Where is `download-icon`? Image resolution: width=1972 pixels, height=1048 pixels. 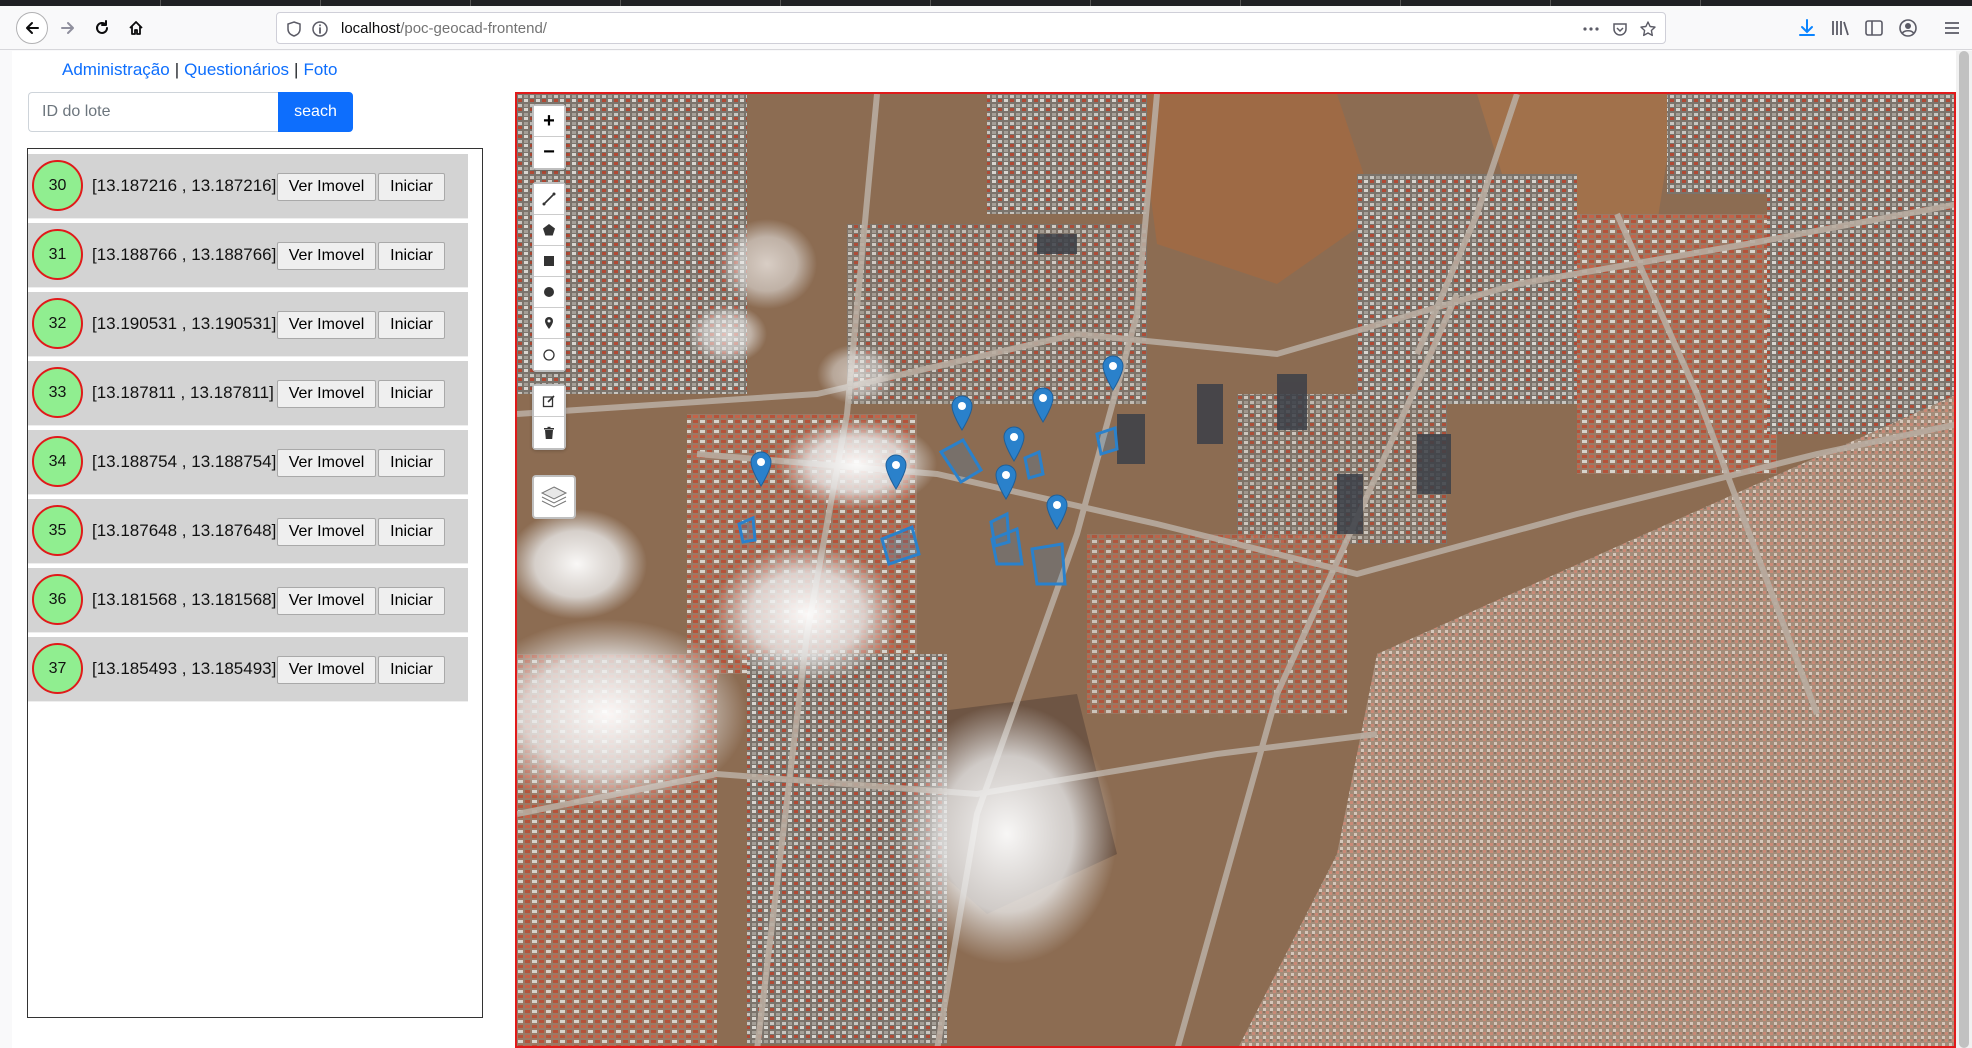
download-icon is located at coordinates (1807, 28).